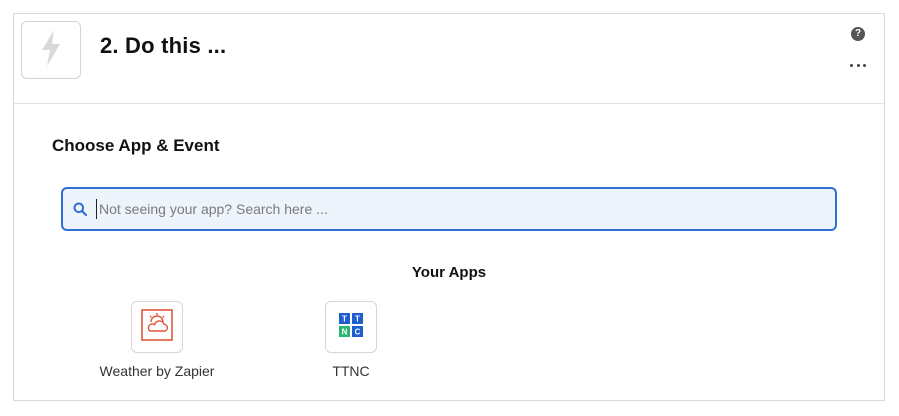 The image size is (899, 416). Describe the element at coordinates (136, 145) in the screenshot. I see `section-title: Choose App & Event` at that location.